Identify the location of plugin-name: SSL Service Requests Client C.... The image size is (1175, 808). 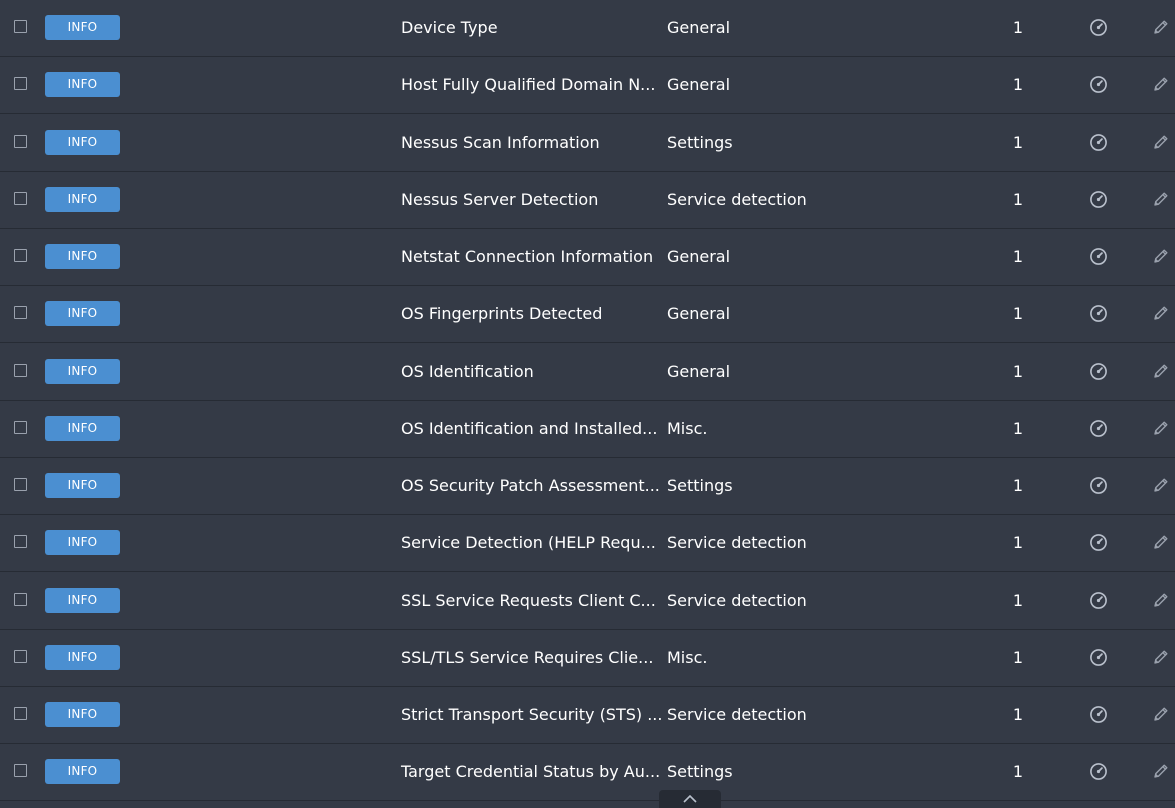
(528, 600).